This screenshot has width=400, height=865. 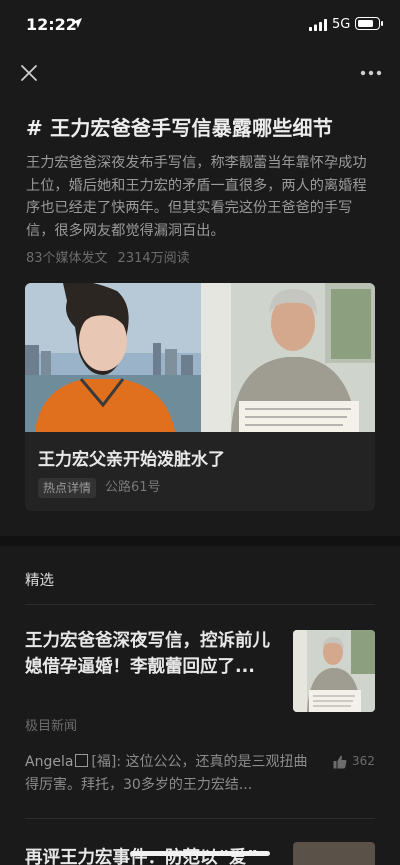 I want to click on thumbs-up-icon, so click(x=340, y=762).